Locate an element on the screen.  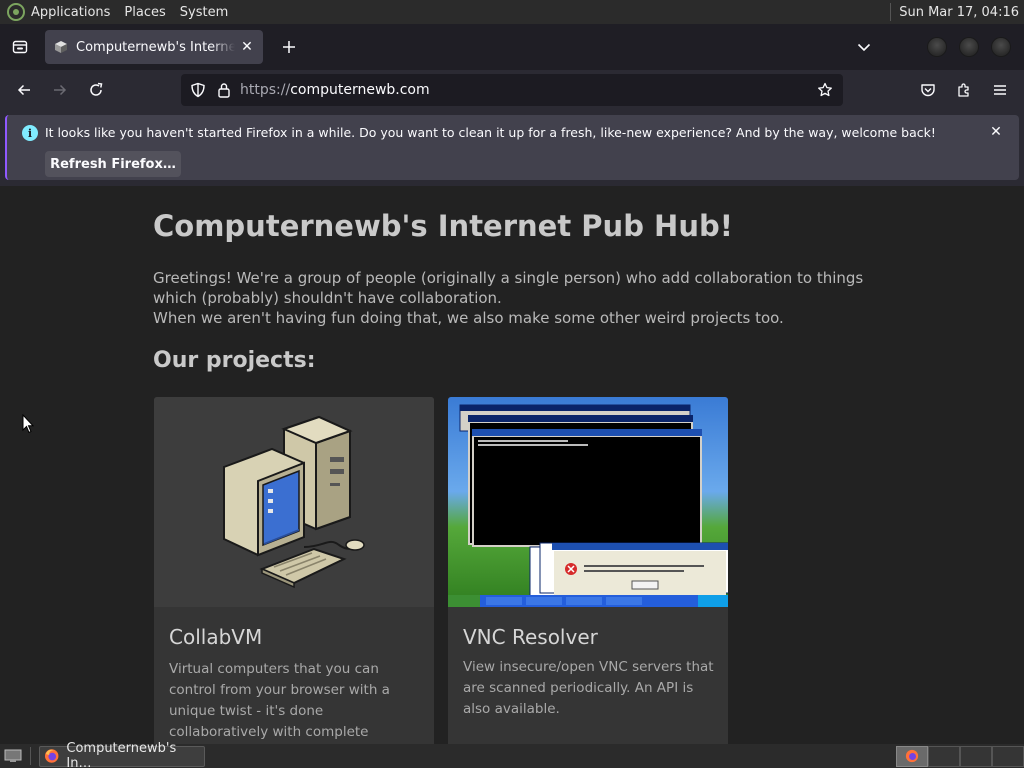
pocket-button is located at coordinates (928, 90).